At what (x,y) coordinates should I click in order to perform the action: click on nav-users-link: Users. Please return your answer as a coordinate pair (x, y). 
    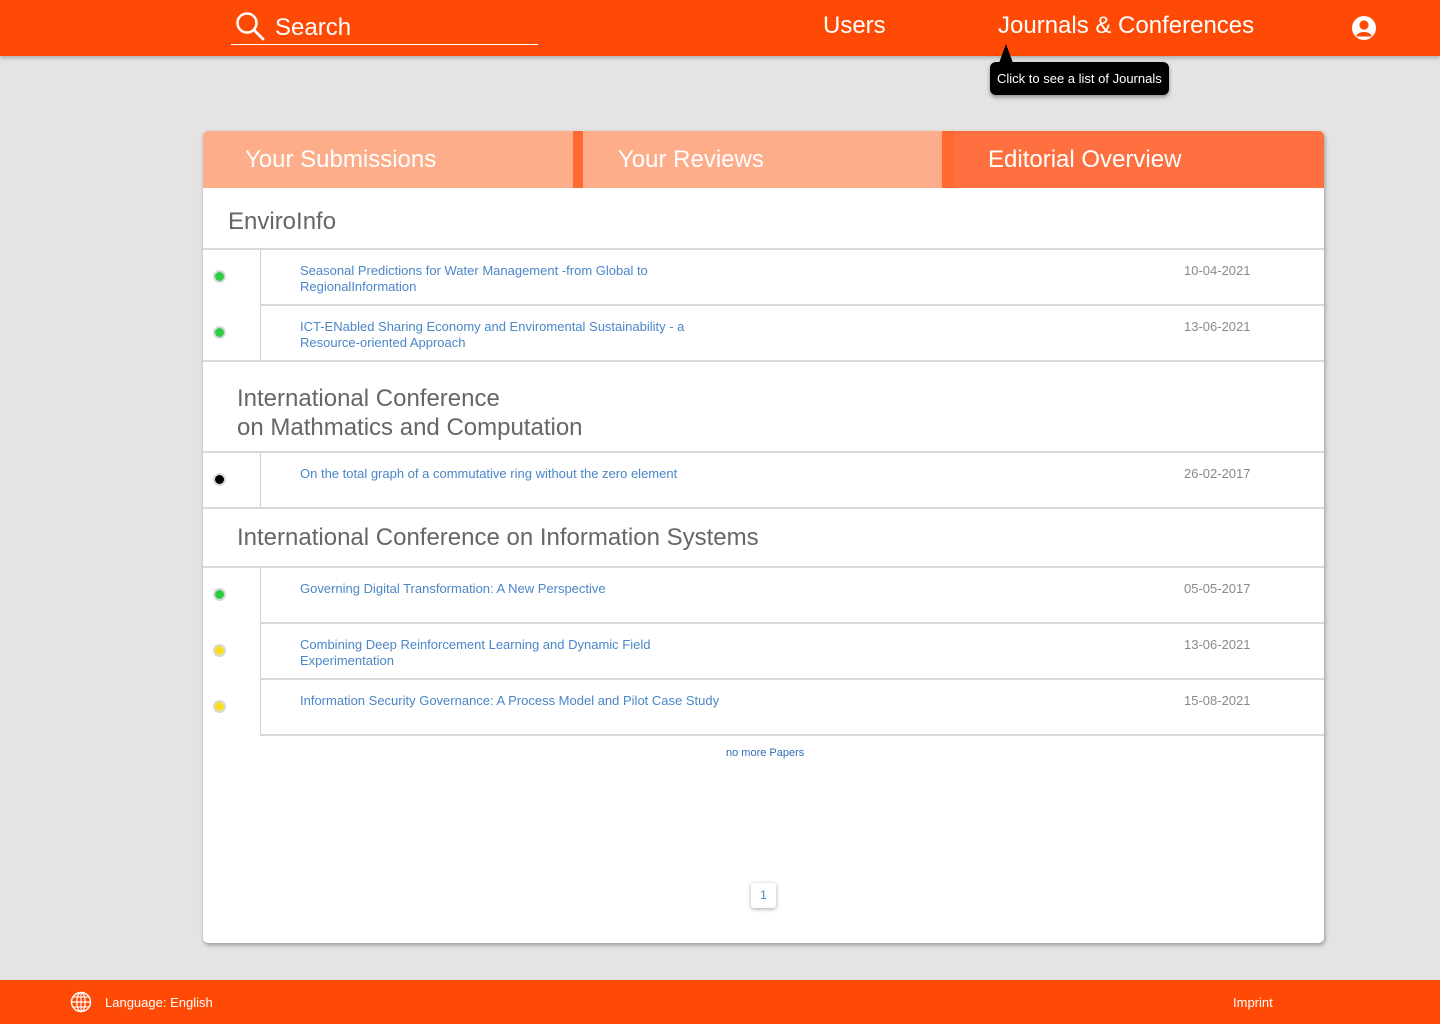
    Looking at the image, I should click on (854, 26).